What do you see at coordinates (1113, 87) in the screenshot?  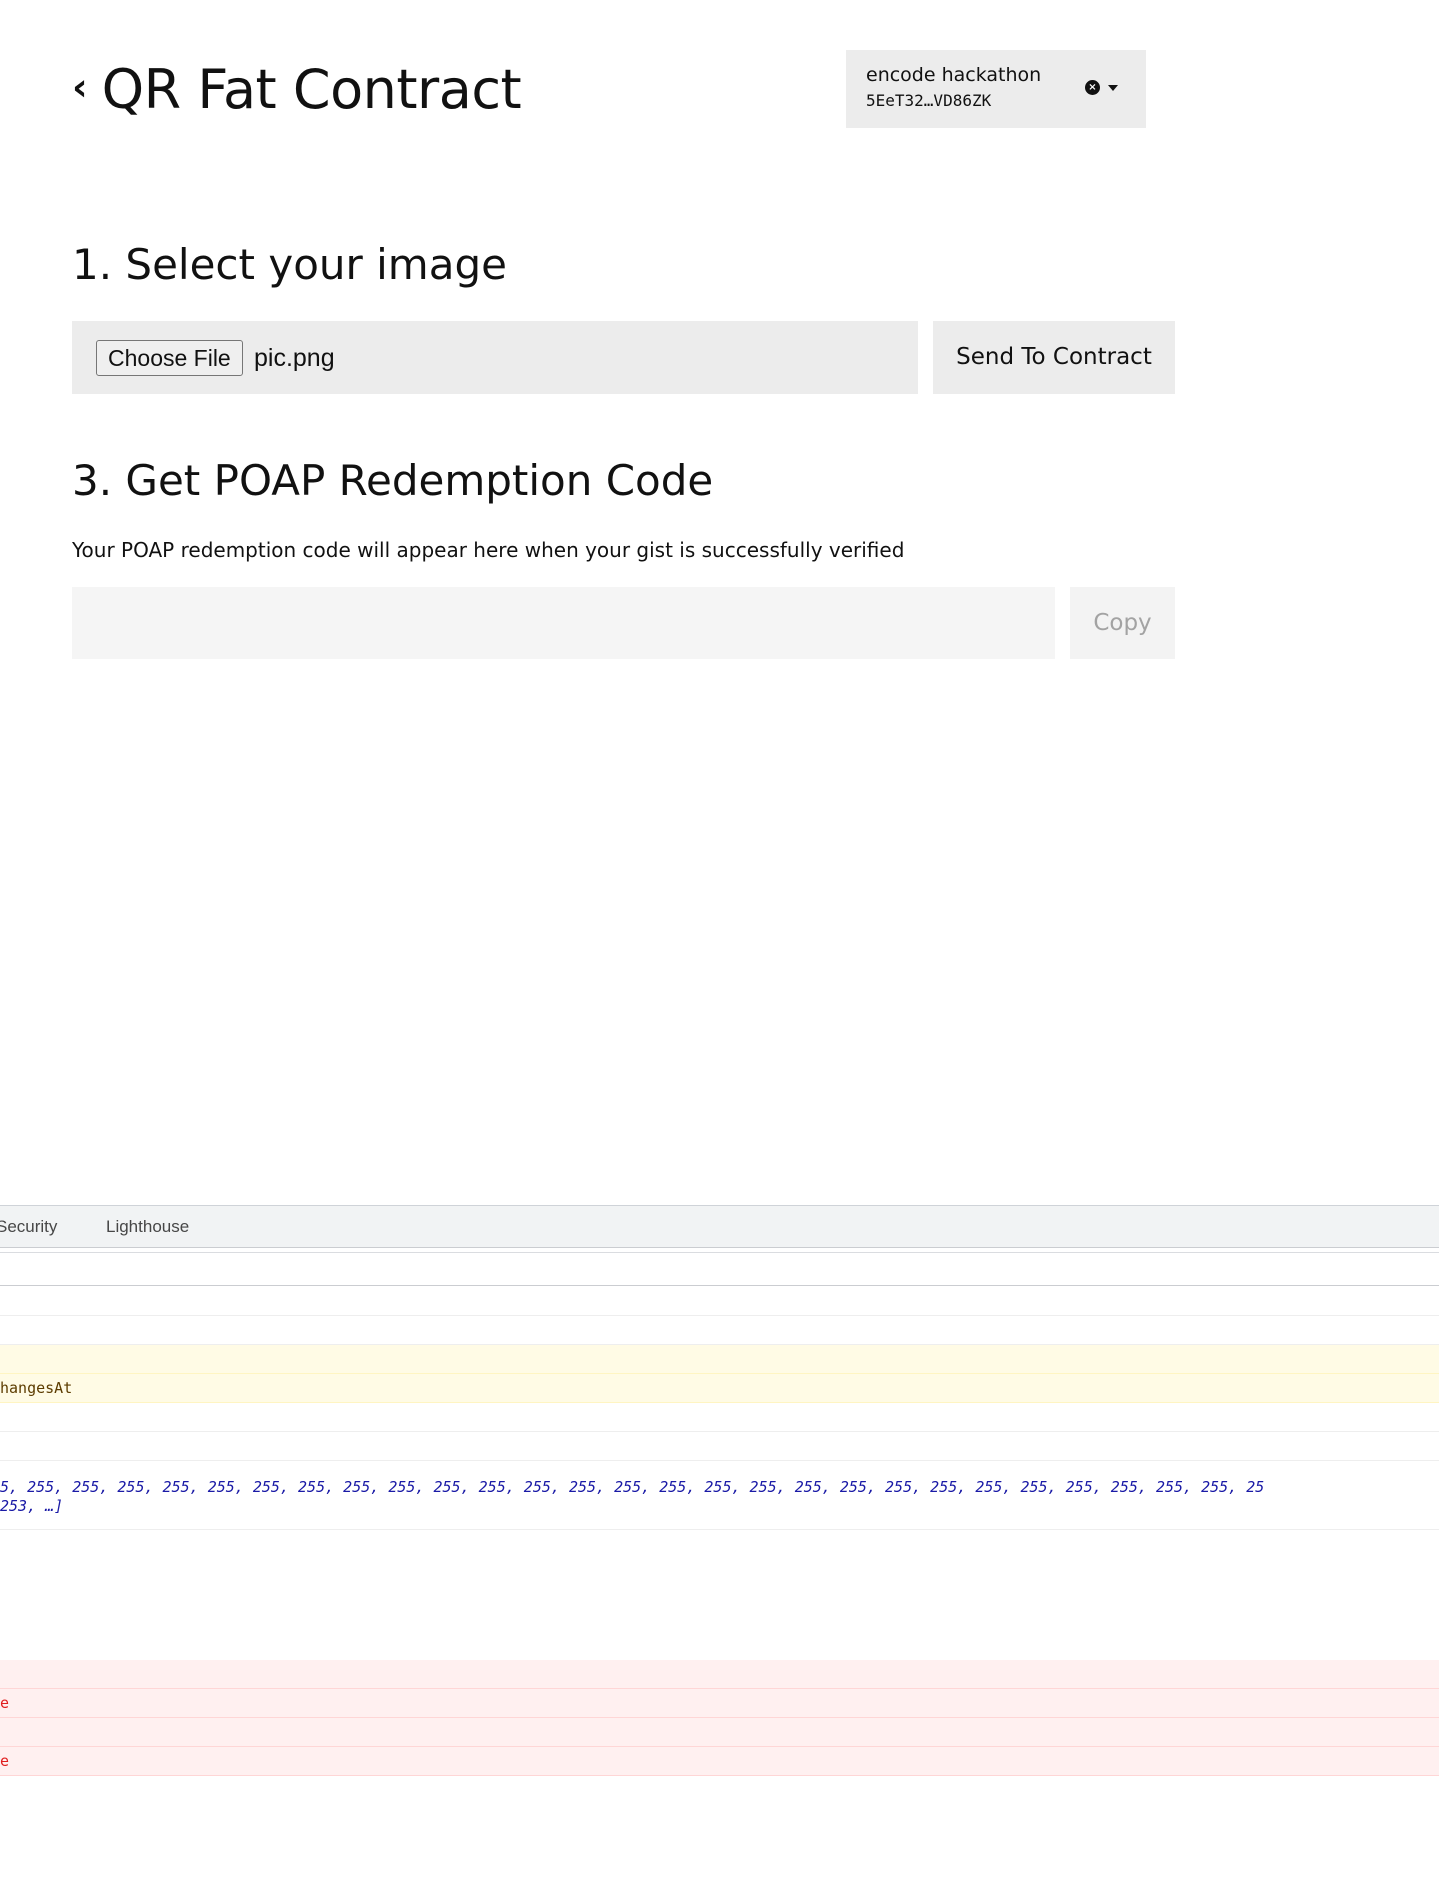 I see `caret-down-icon` at bounding box center [1113, 87].